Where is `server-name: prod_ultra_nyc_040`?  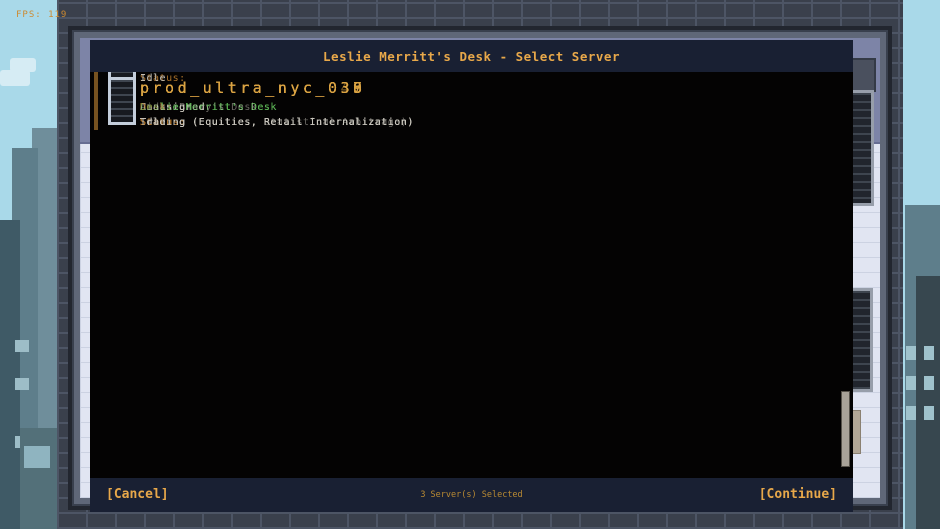
server-name: prod_ultra_nyc_040 is located at coordinates (253, 88).